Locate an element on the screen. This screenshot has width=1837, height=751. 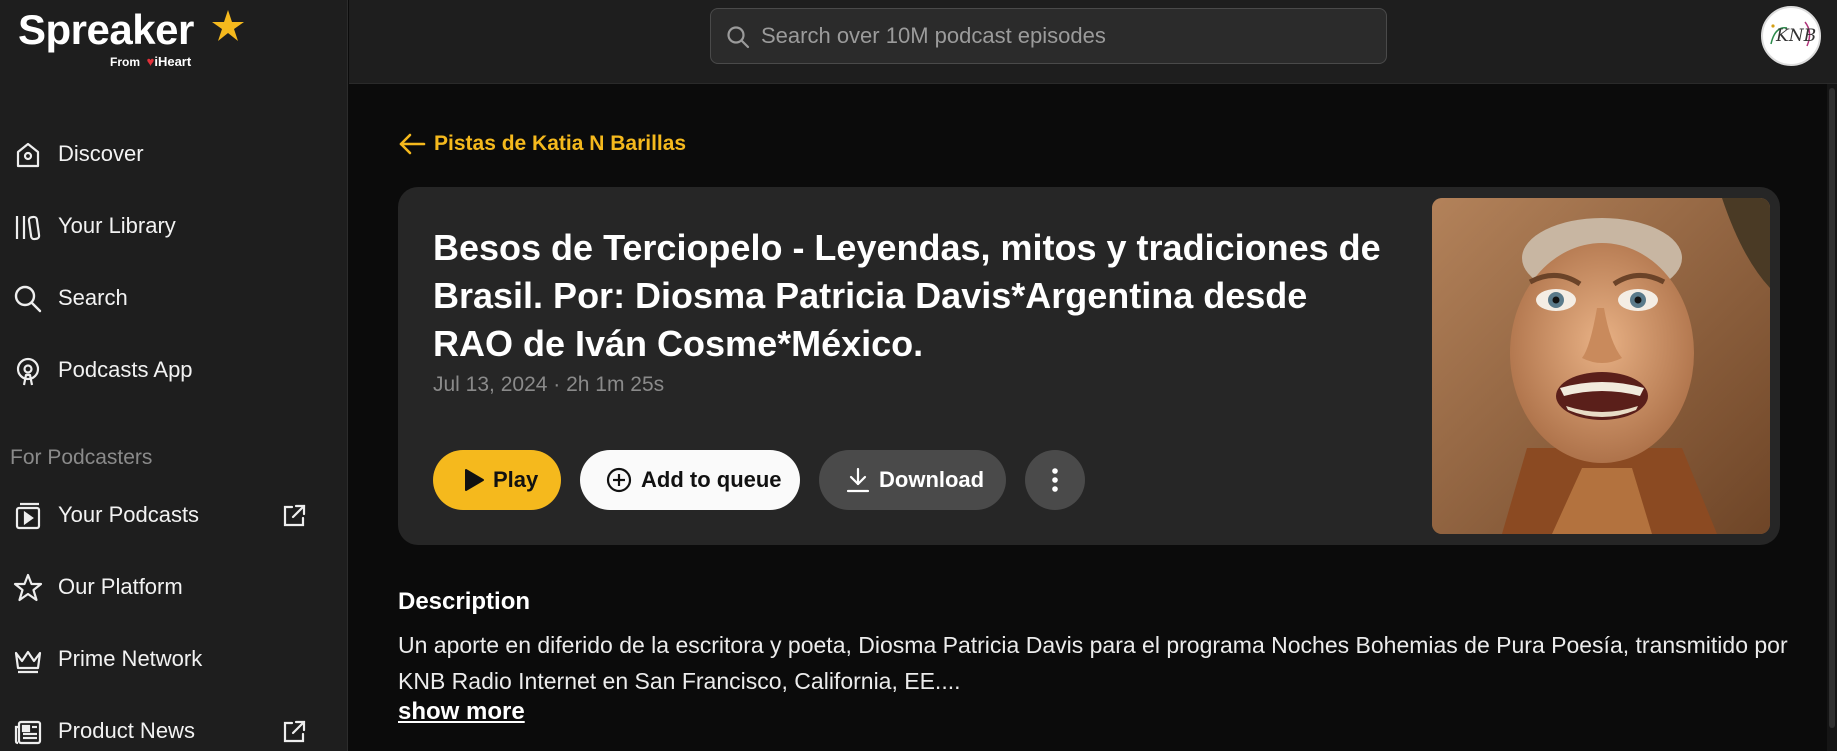
user-avatar: KNB is located at coordinates (1791, 36).